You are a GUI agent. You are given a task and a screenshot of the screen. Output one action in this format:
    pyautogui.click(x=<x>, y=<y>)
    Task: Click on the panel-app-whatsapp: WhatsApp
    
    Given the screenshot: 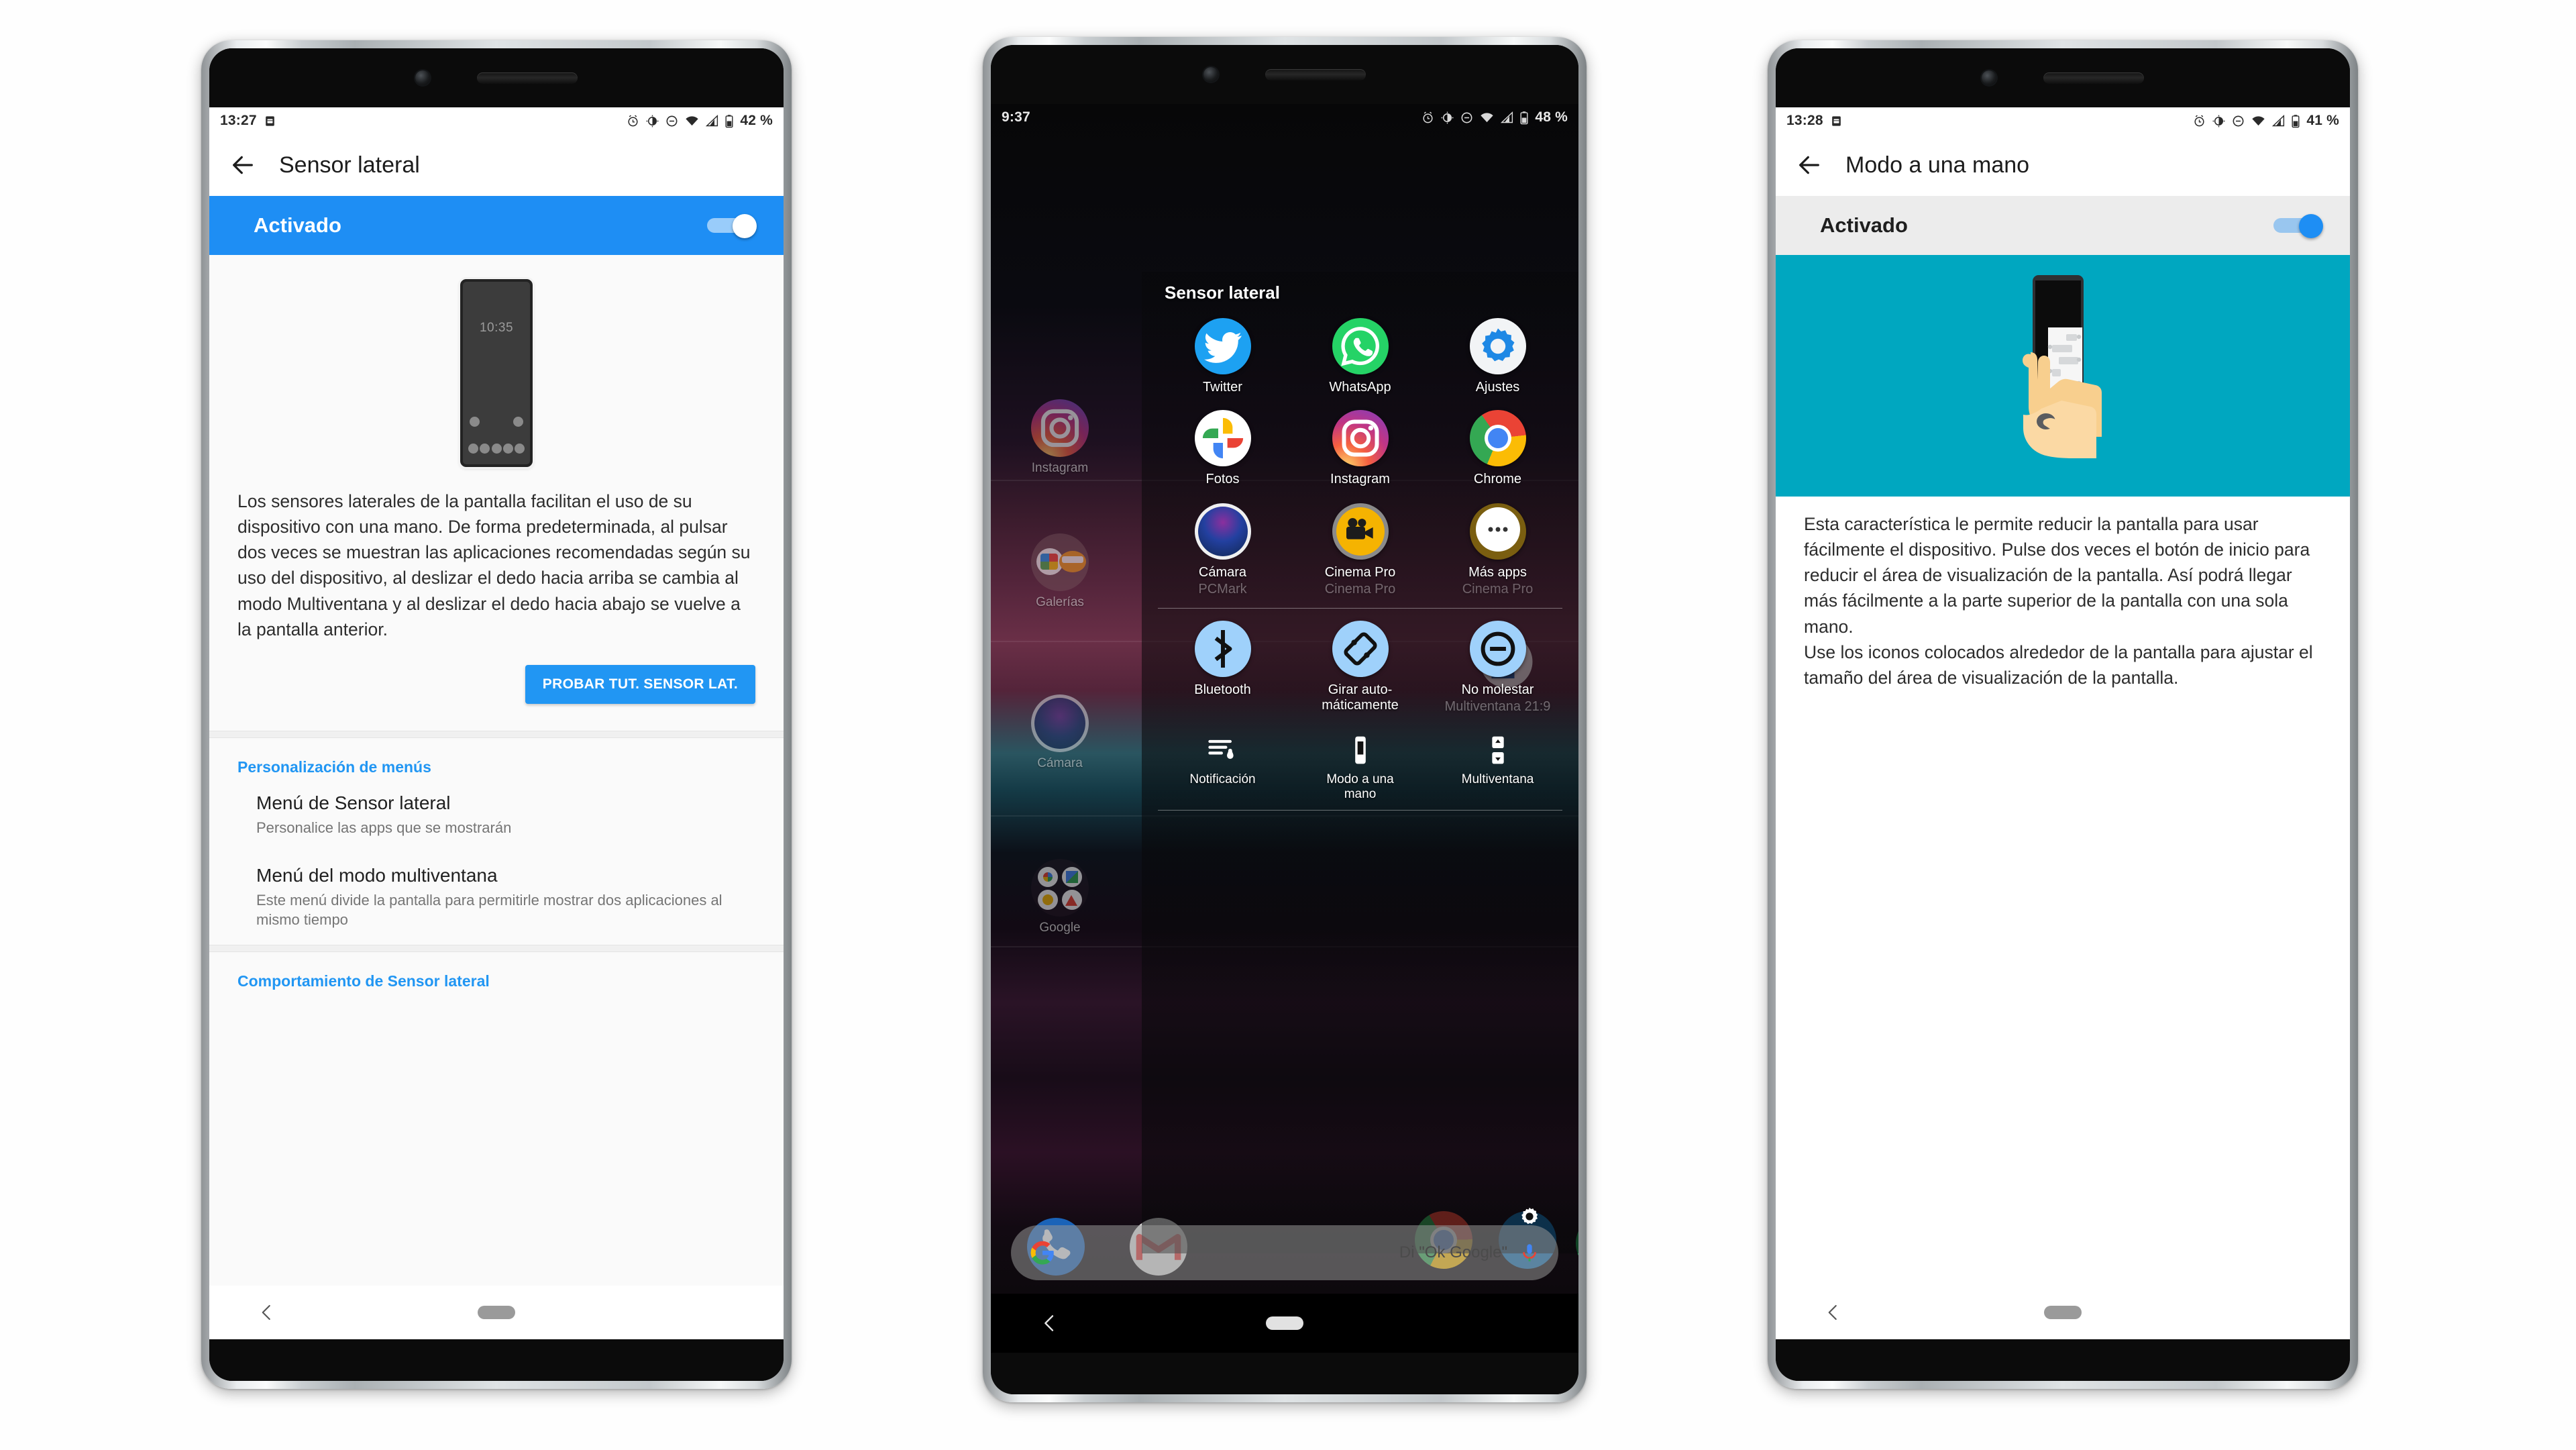 What is the action you would take?
    pyautogui.click(x=1360, y=356)
    